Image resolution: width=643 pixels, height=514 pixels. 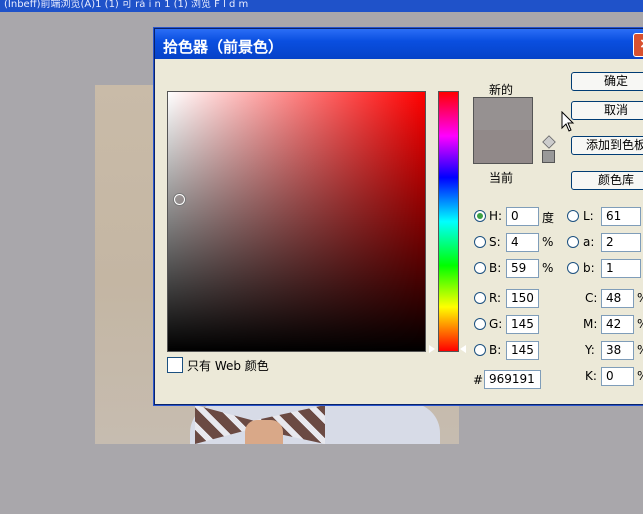 I want to click on web-only-label: 只有 Web 颜色, so click(x=228, y=365).